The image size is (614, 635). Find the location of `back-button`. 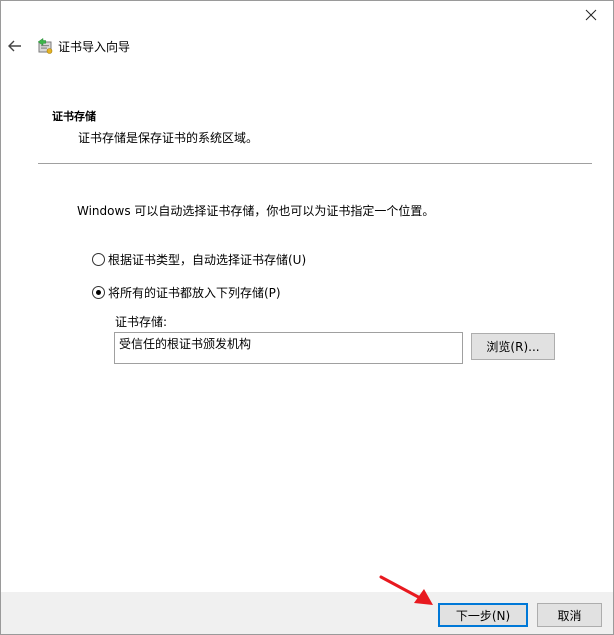

back-button is located at coordinates (15, 46).